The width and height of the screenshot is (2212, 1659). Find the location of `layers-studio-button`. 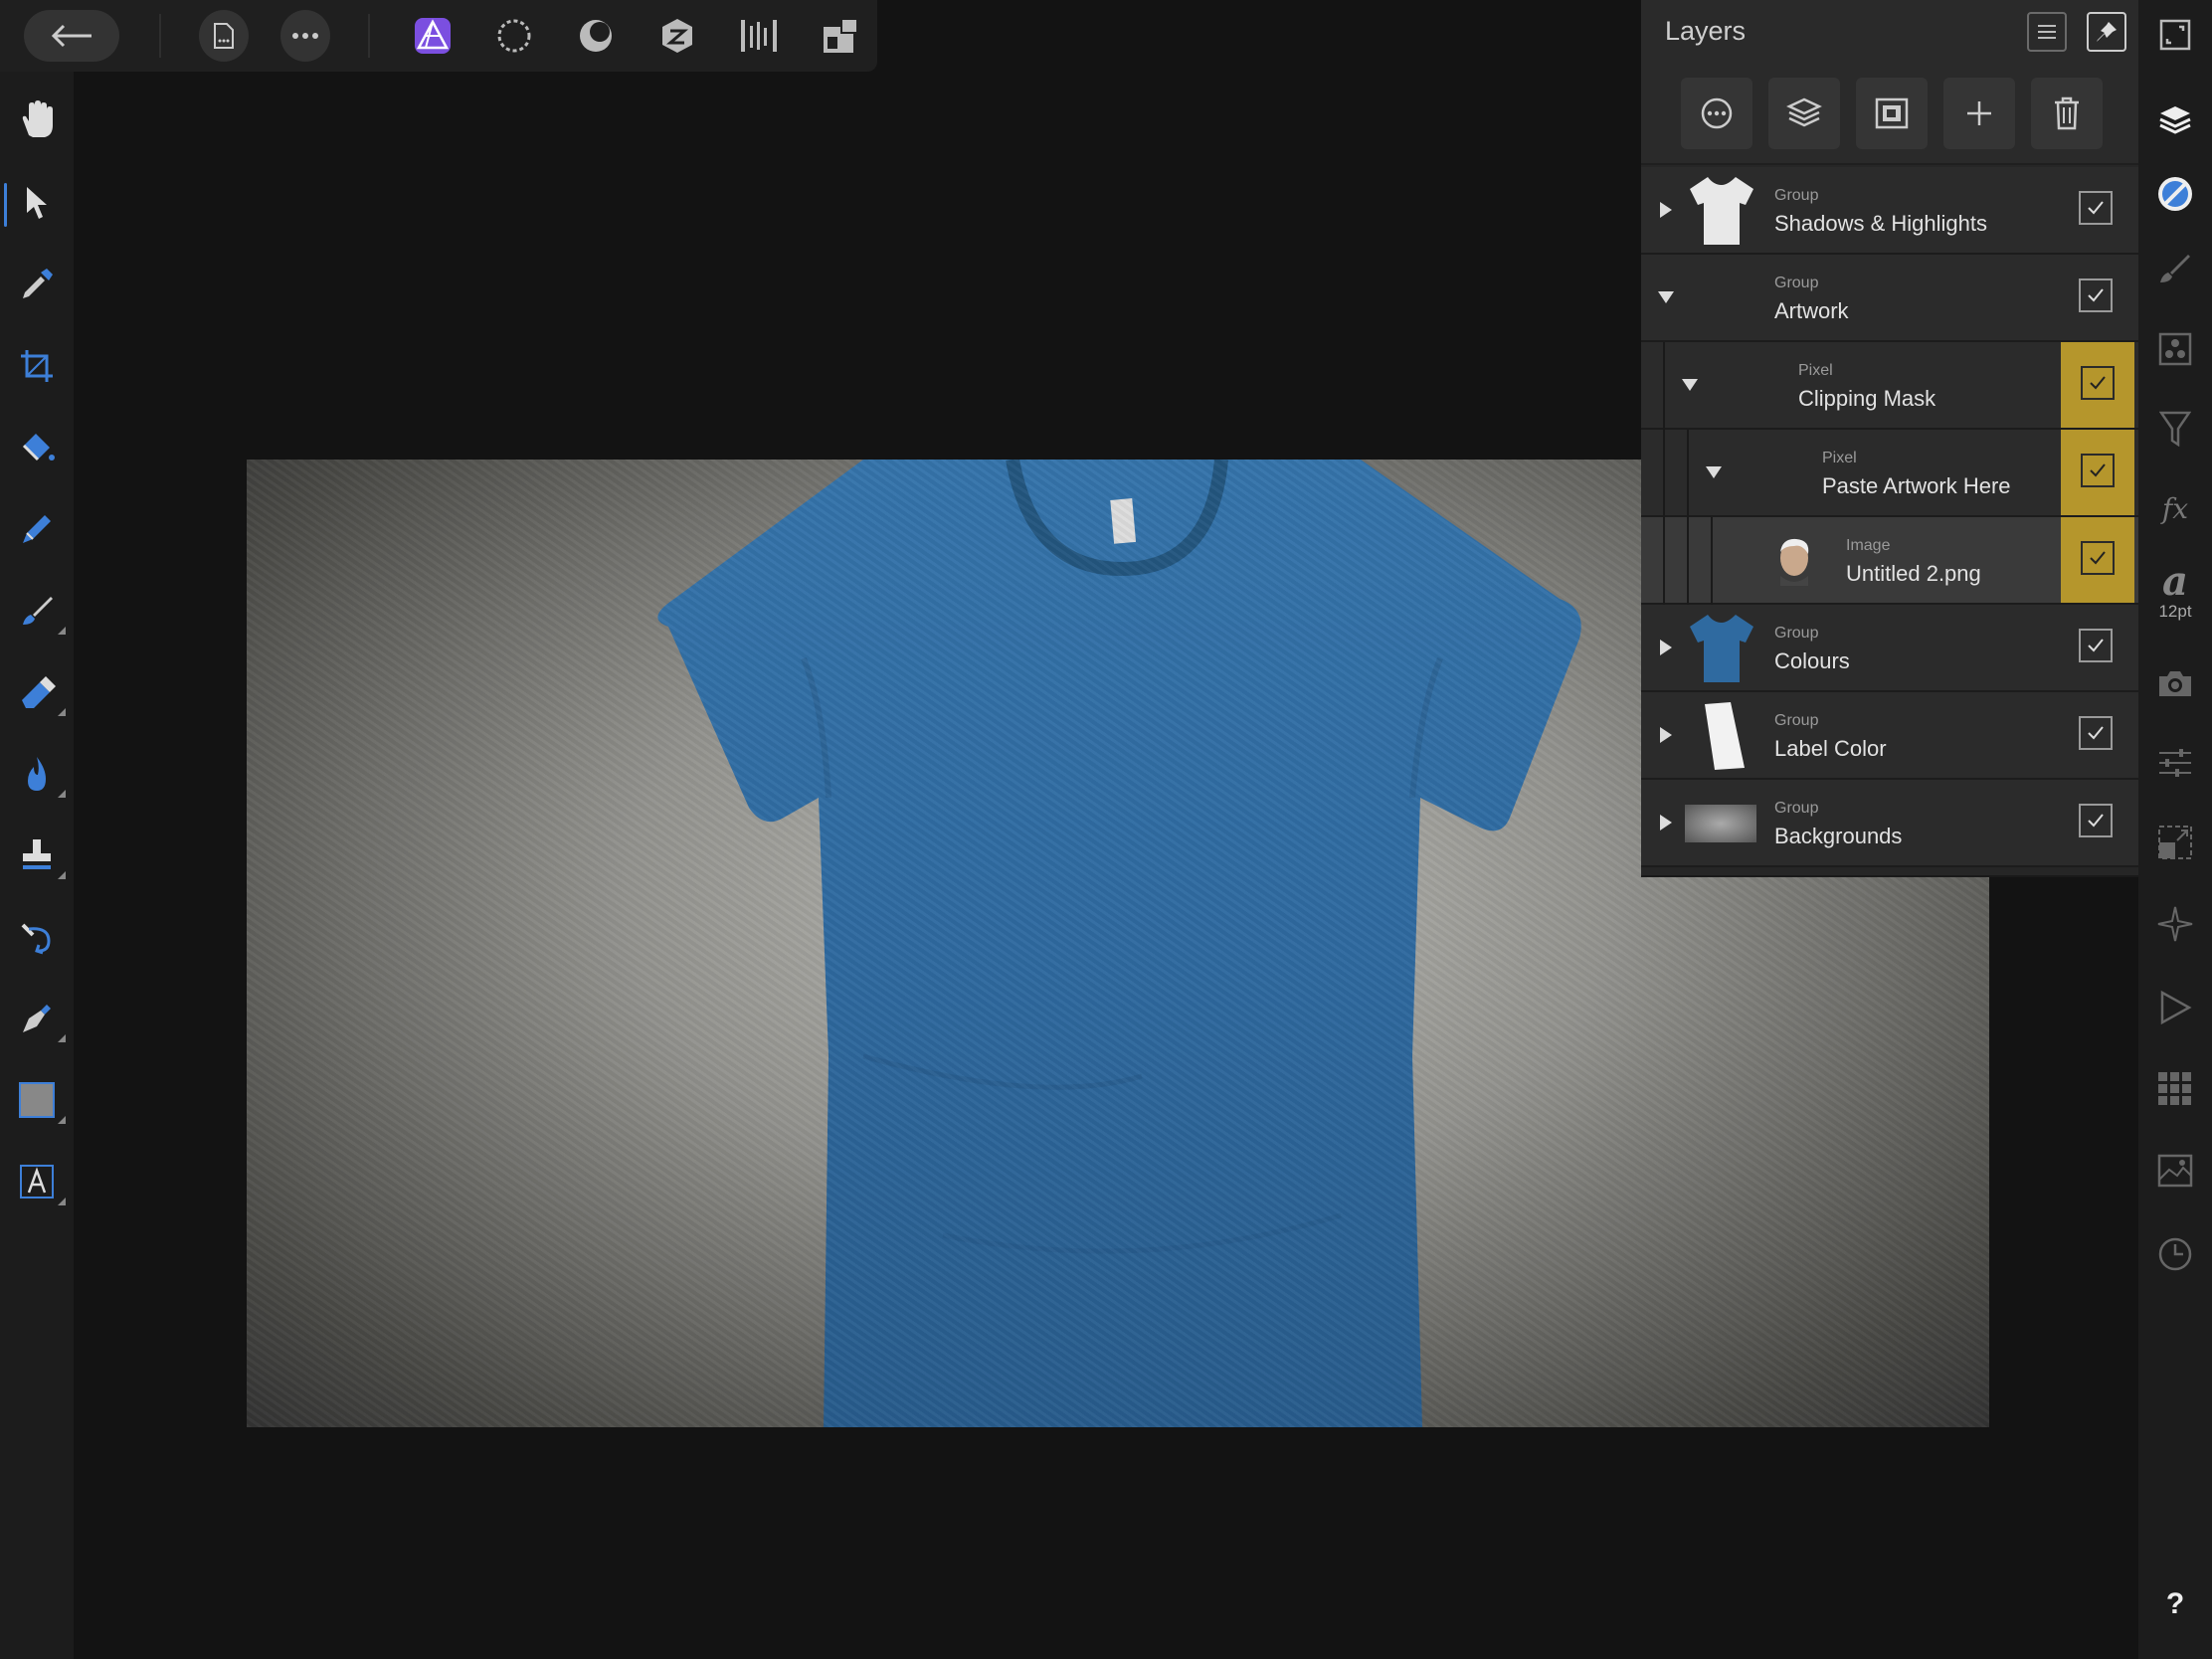

layers-studio-button is located at coordinates (2175, 120).